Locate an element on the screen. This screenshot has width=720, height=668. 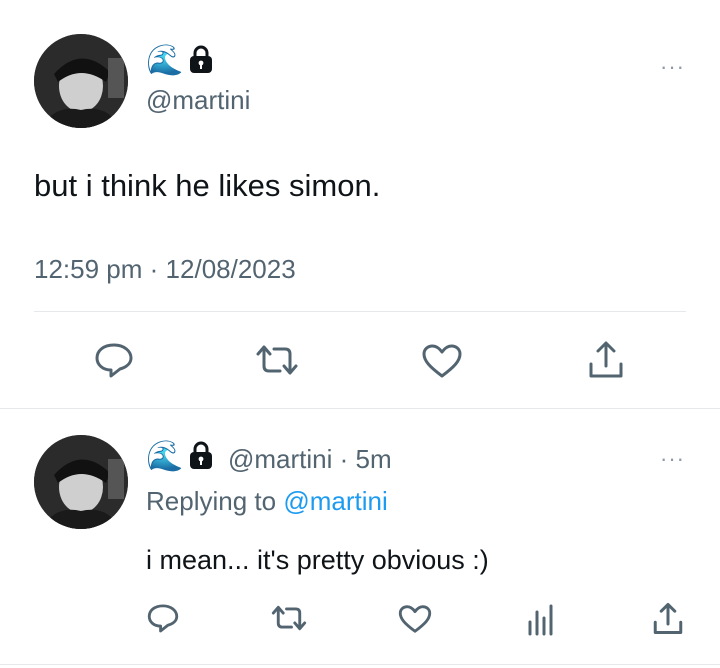
reply-text: i mean... it's pretty obvious :) is located at coordinates (317, 560).